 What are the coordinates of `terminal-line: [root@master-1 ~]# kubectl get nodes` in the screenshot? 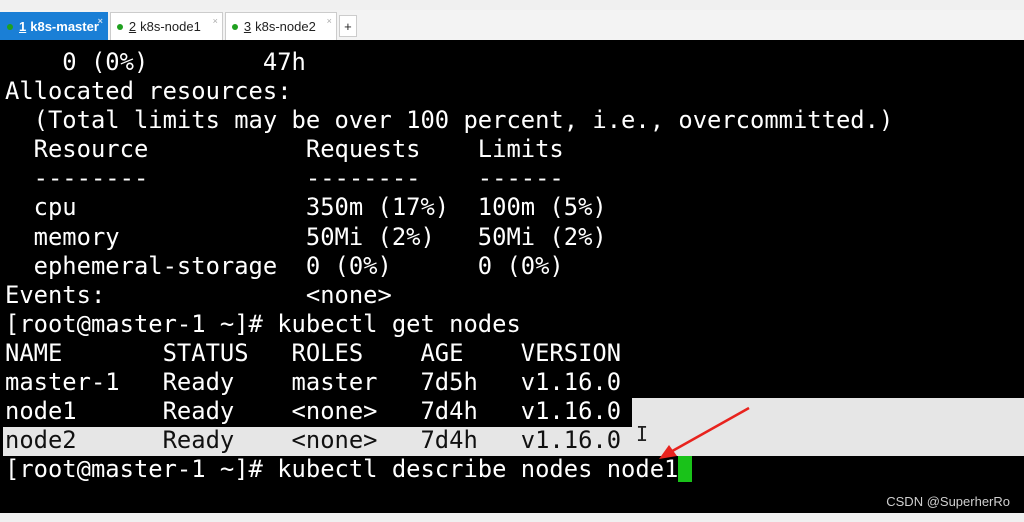 It's located at (263, 323).